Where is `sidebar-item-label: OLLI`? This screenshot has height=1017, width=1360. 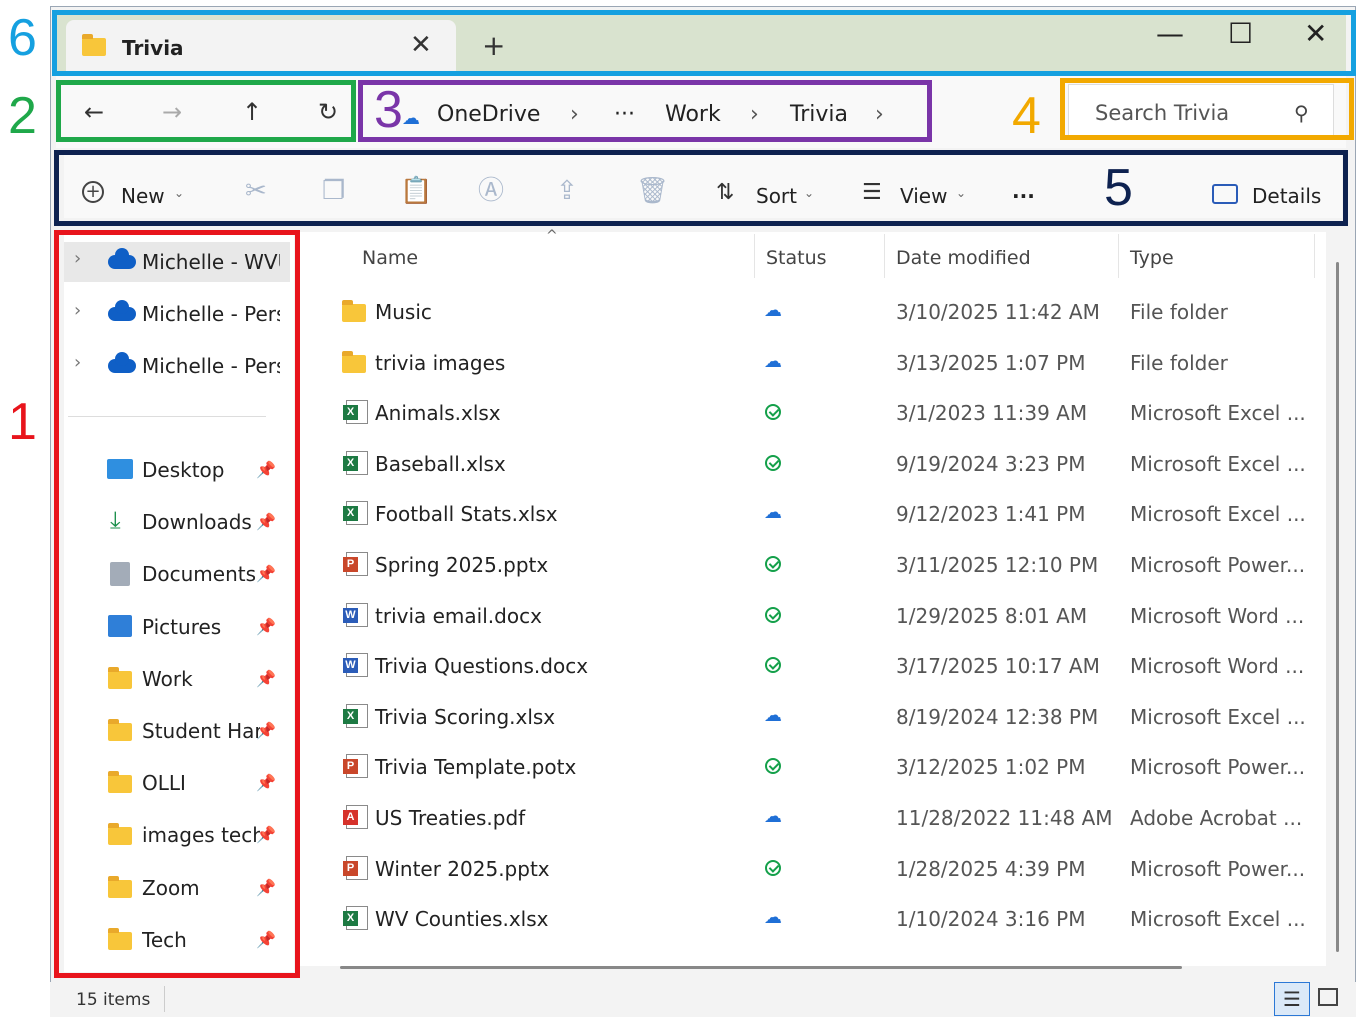
sidebar-item-label: OLLI is located at coordinates (164, 783).